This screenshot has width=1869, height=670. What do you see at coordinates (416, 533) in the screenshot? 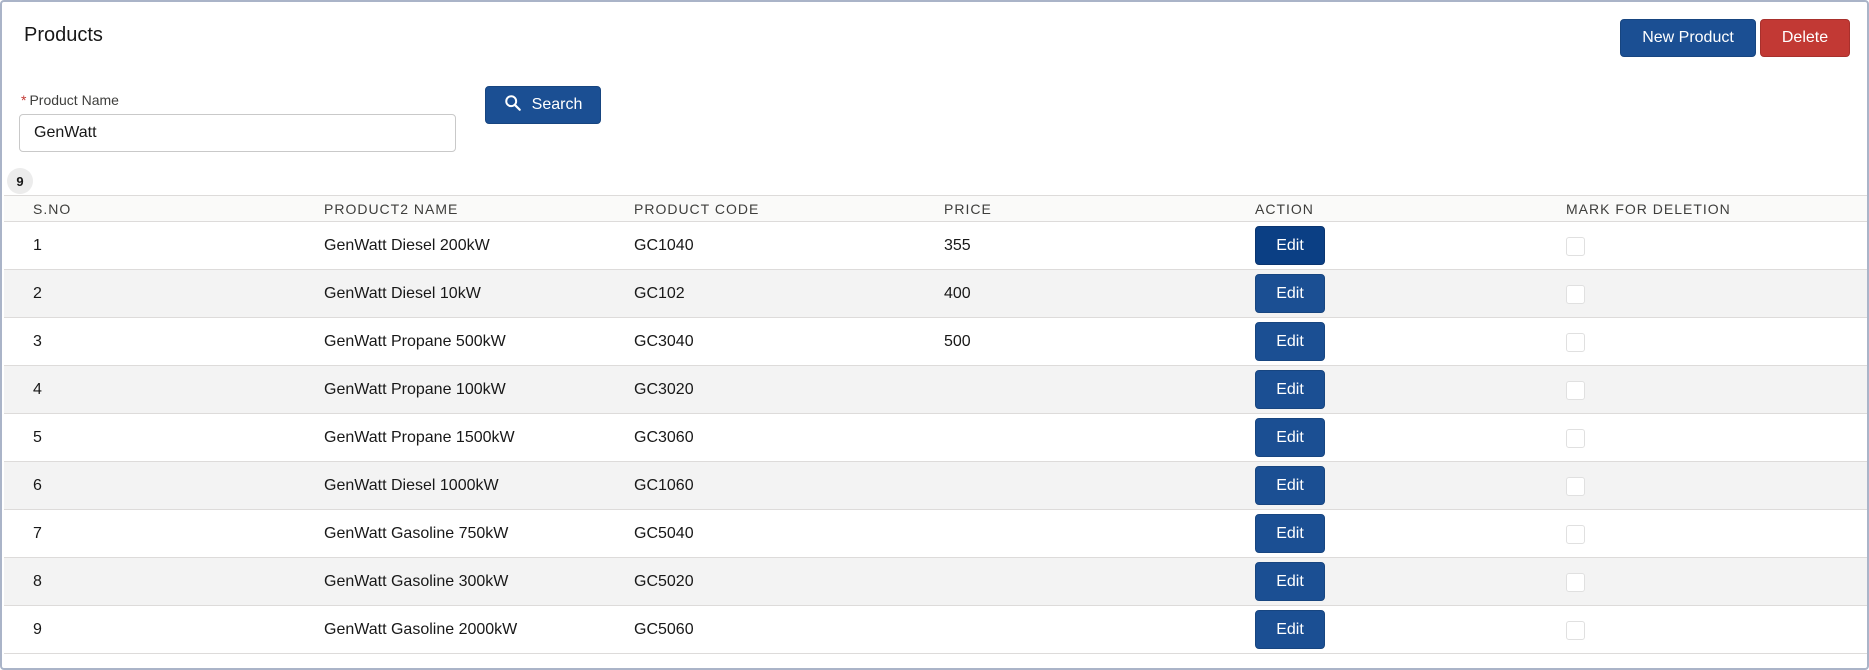
I see `cell-product-name: GenWatt Gasoline 750kW` at bounding box center [416, 533].